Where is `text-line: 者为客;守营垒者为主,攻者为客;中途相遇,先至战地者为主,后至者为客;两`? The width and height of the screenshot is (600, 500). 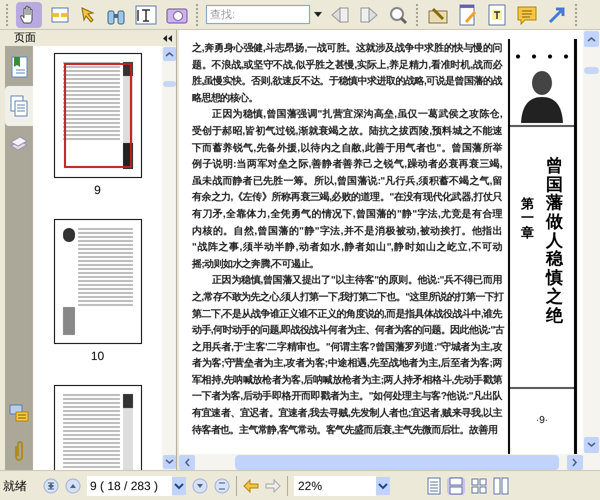
text-line: 者为客;守营垒者为主,攻者为客;中途相遇,先至战地者为主,后至者为客;两 is located at coordinates (347, 364).